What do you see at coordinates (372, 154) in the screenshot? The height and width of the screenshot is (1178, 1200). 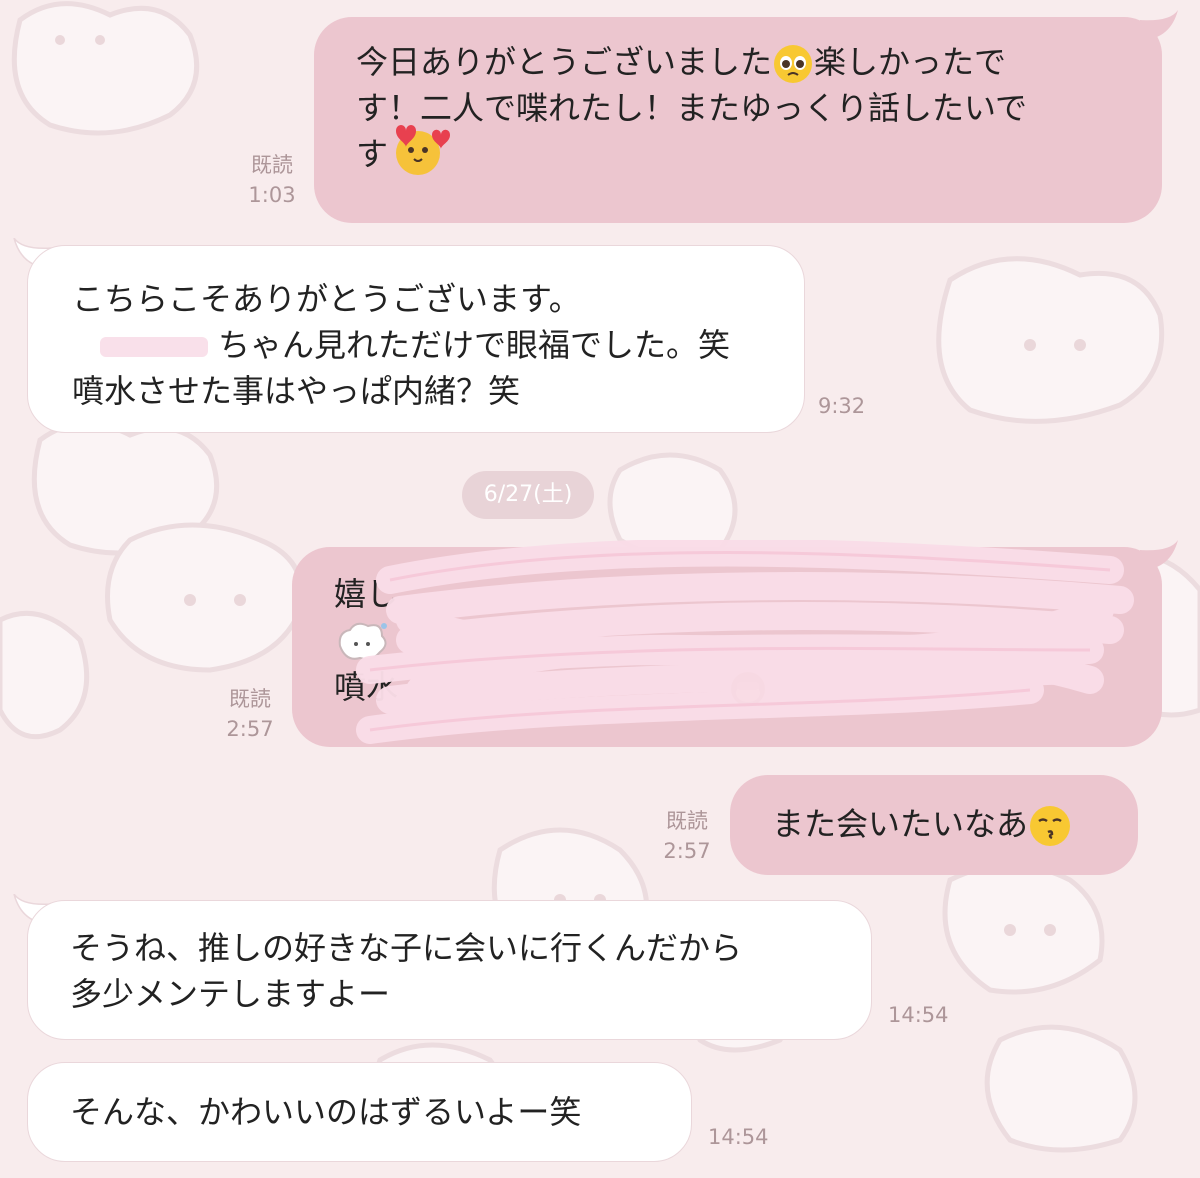 I see `message-text: す` at bounding box center [372, 154].